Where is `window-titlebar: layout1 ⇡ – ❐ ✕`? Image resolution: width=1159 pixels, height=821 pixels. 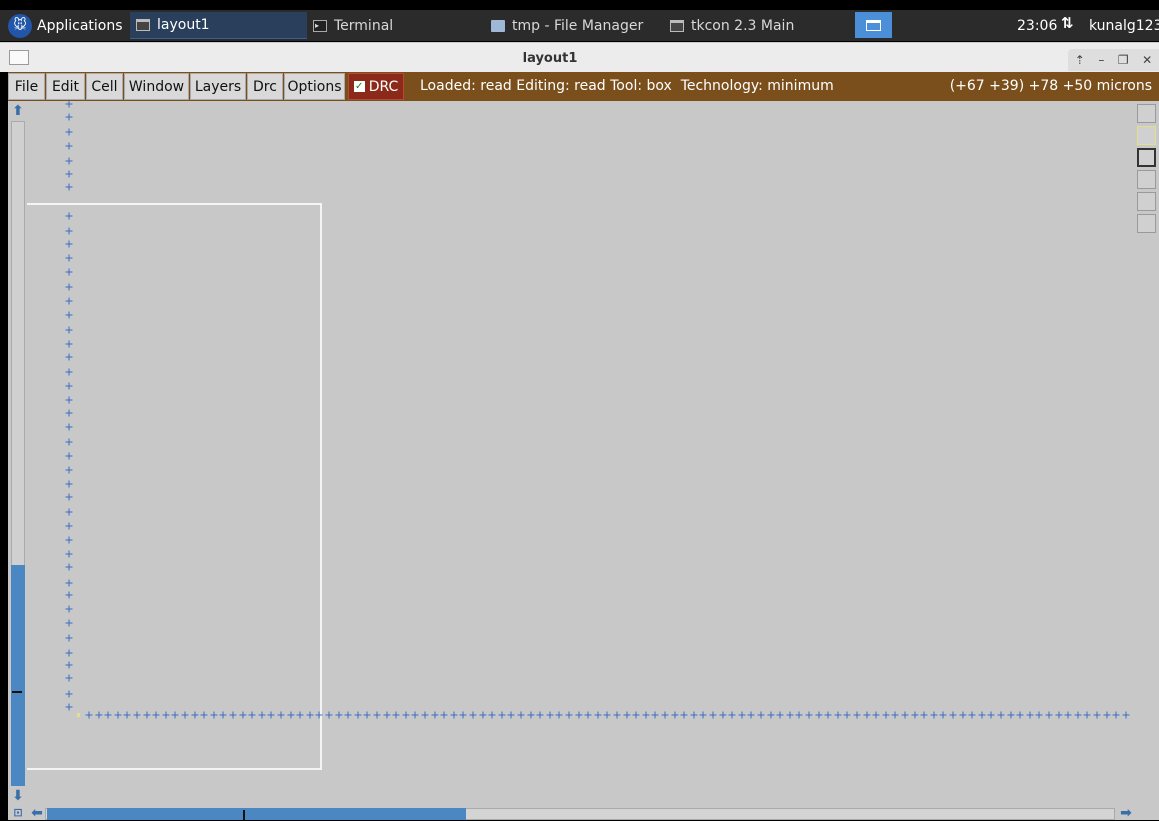
window-titlebar: layout1 ⇡ – ❐ ✕ is located at coordinates (579, 57).